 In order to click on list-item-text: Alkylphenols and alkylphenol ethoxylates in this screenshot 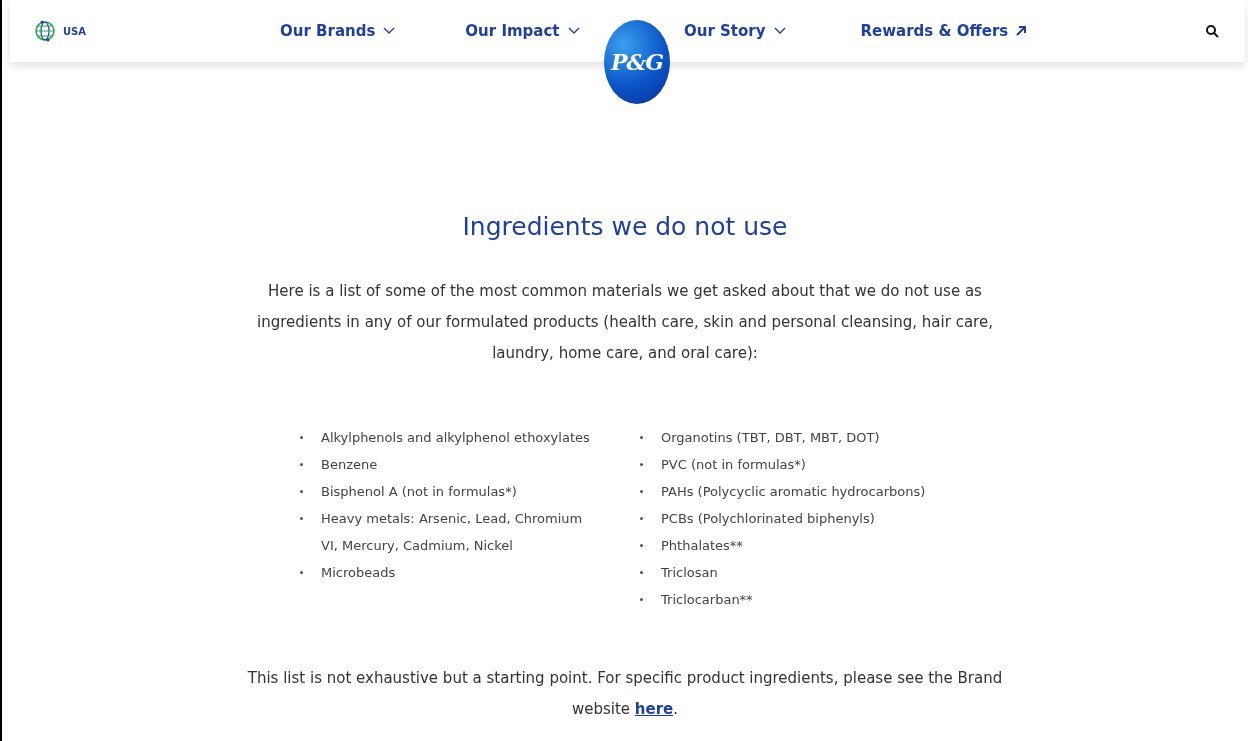, I will do `click(455, 437)`.